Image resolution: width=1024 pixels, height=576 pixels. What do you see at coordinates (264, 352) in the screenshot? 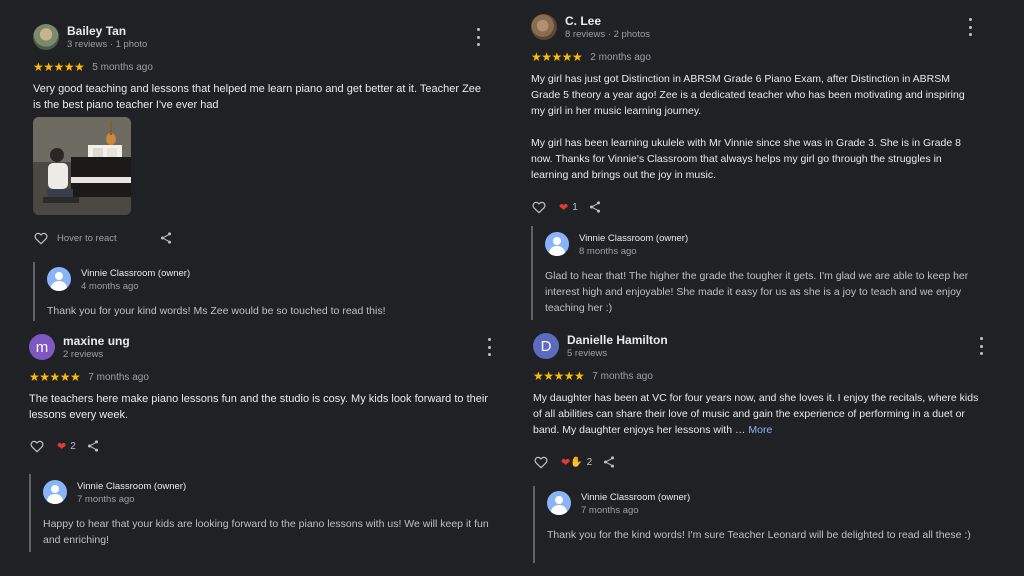
I see `review-header: m maxine ung 2 reviews` at bounding box center [264, 352].